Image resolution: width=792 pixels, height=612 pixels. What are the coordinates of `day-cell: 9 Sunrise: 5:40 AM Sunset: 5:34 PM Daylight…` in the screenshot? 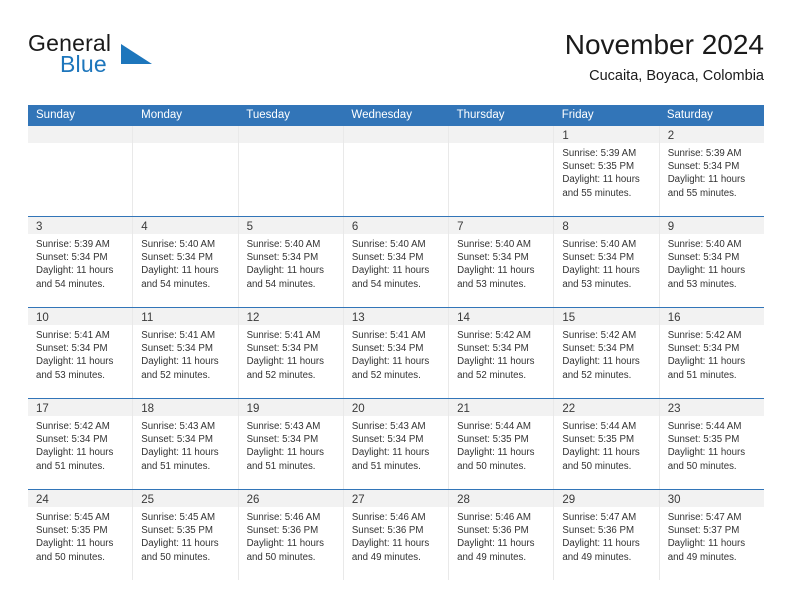 It's located at (711, 262).